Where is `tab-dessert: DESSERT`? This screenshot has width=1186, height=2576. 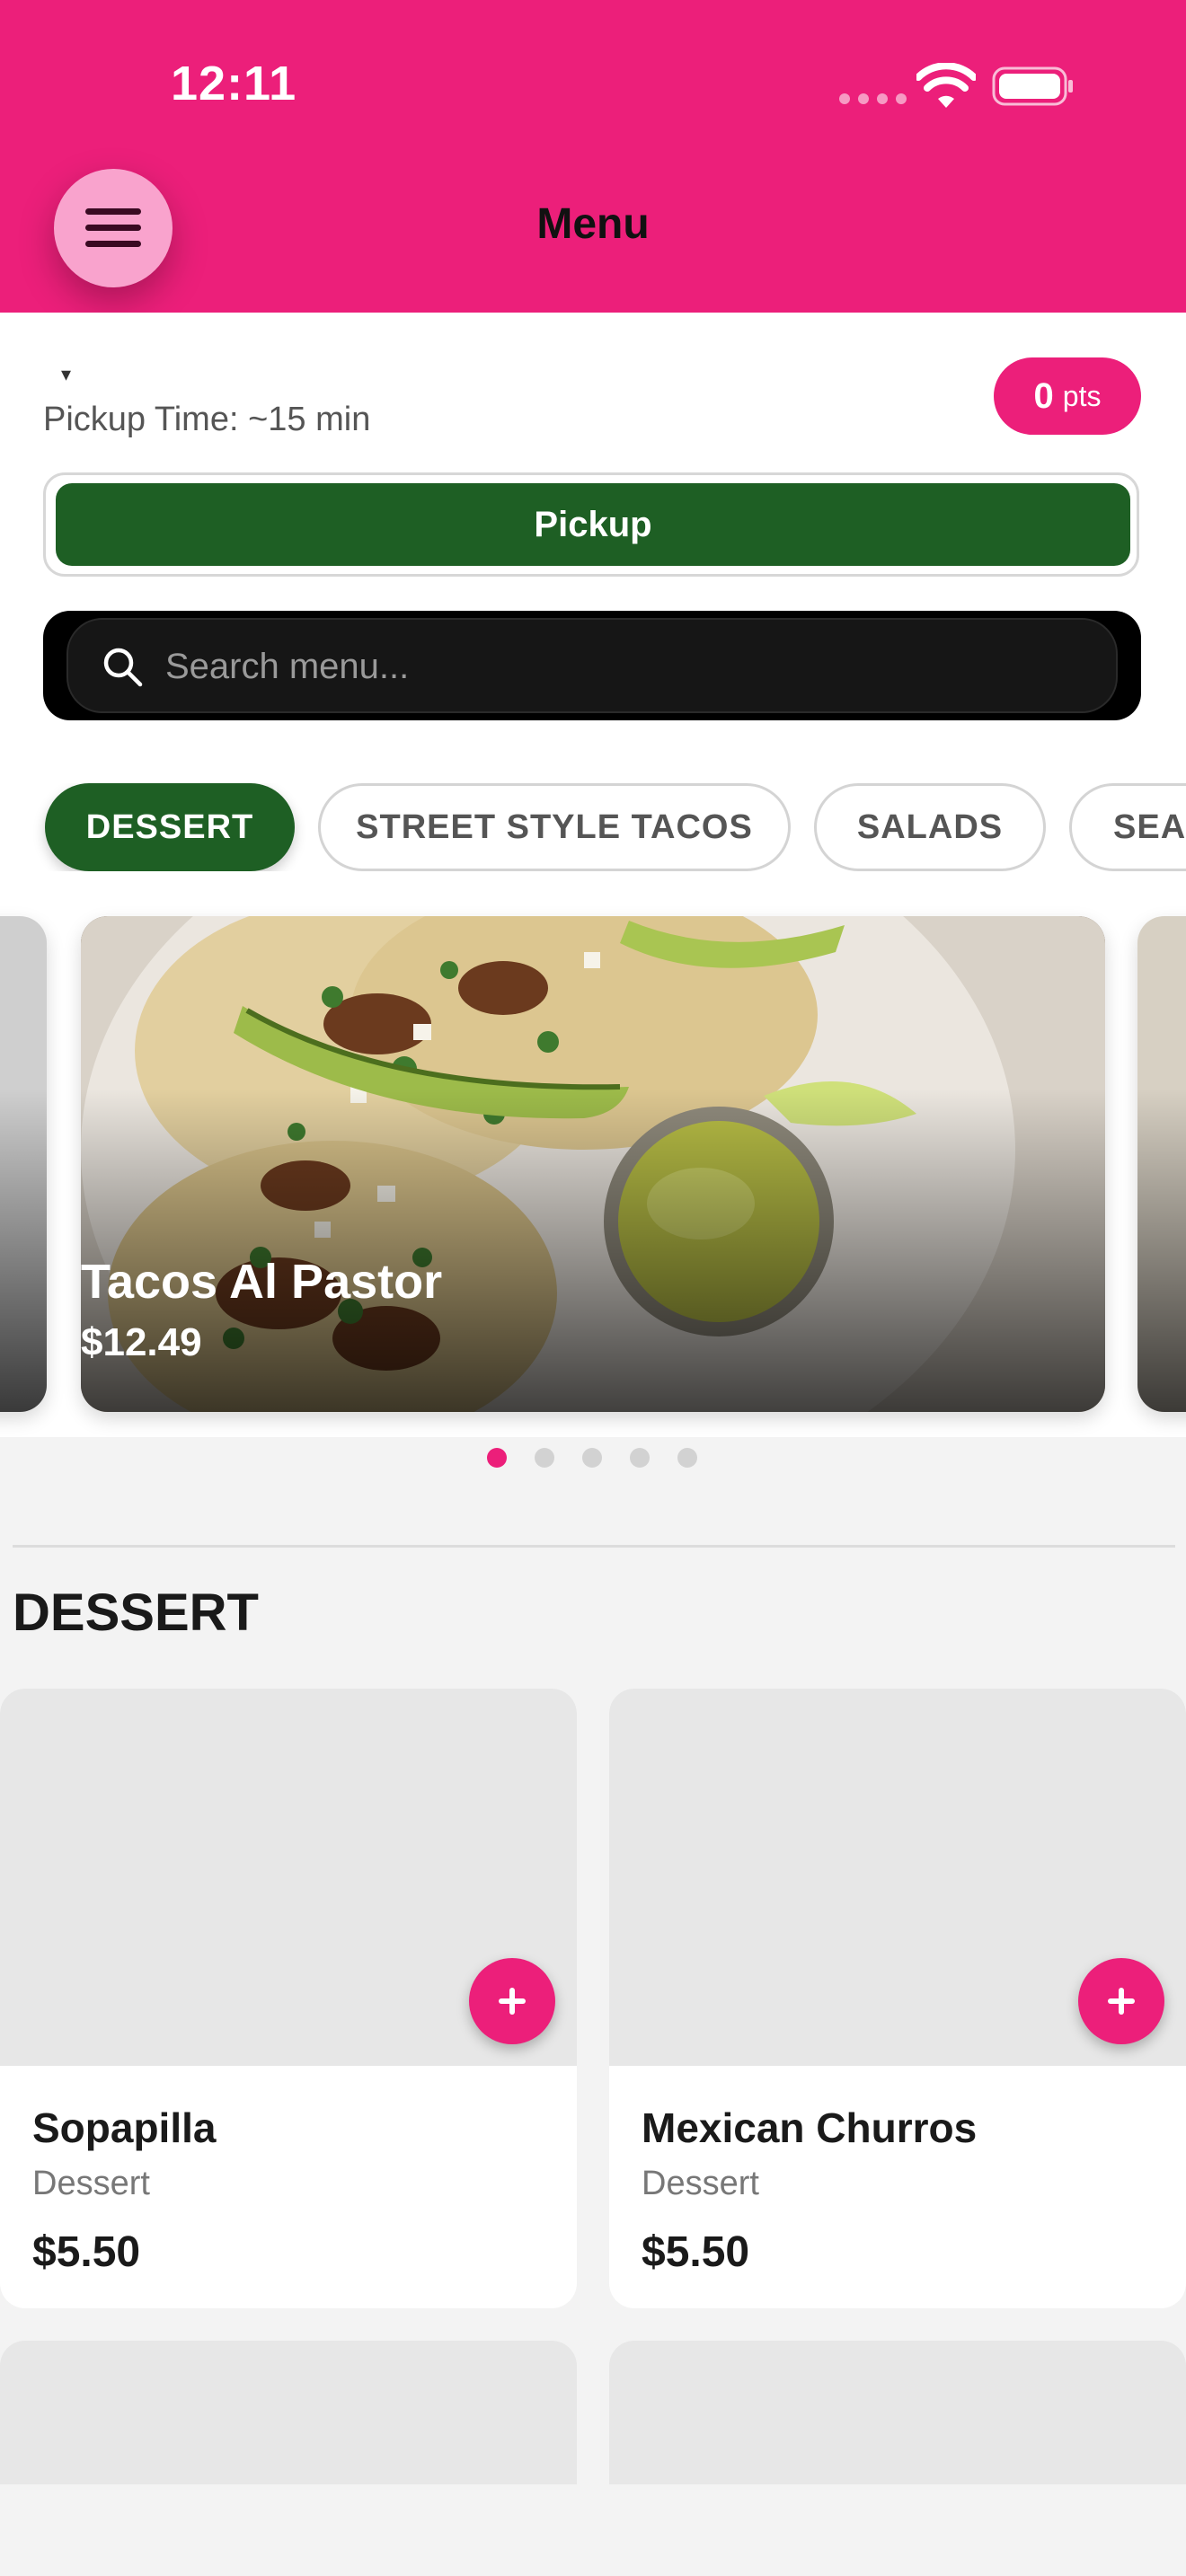
tab-dessert: DESSERT is located at coordinates (170, 827).